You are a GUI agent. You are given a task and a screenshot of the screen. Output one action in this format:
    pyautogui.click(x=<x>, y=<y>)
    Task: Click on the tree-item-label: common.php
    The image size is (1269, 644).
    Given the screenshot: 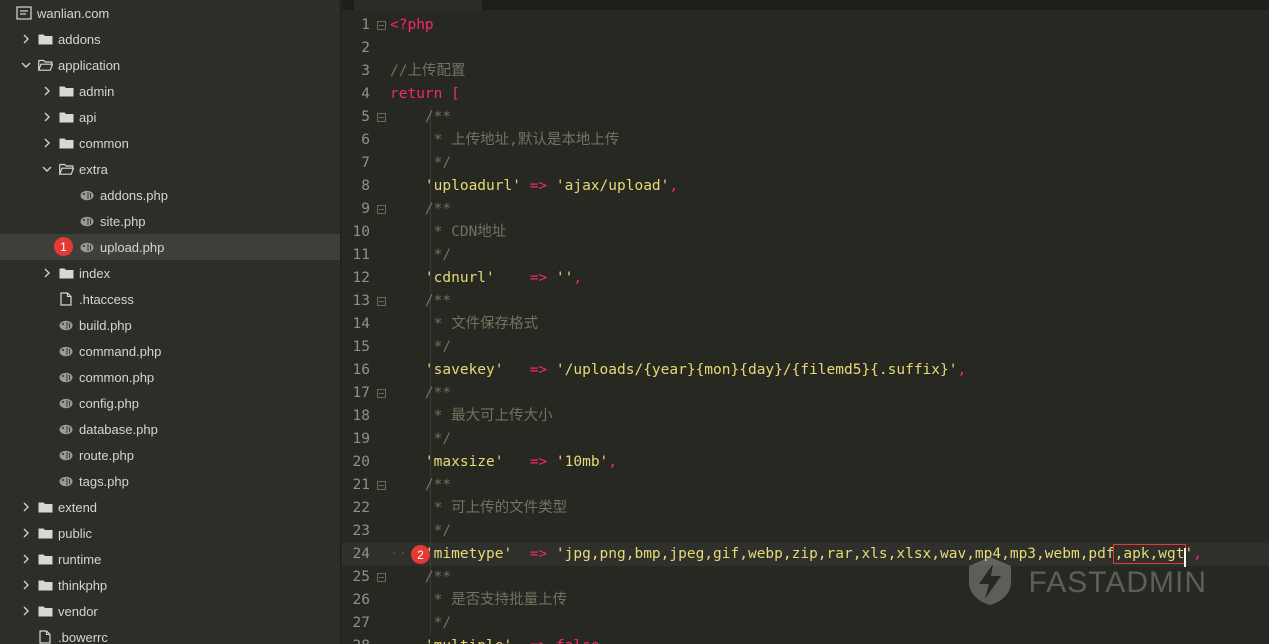 What is the action you would take?
    pyautogui.click(x=117, y=377)
    